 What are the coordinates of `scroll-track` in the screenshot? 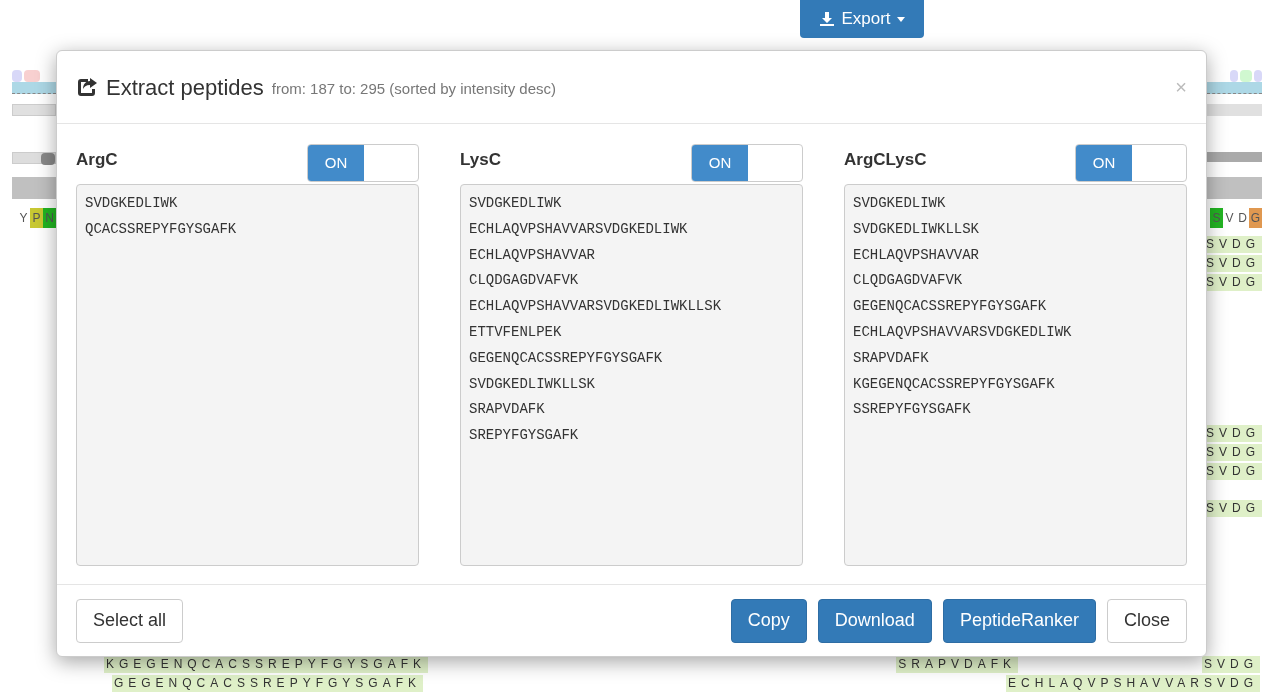 It's located at (1234, 157).